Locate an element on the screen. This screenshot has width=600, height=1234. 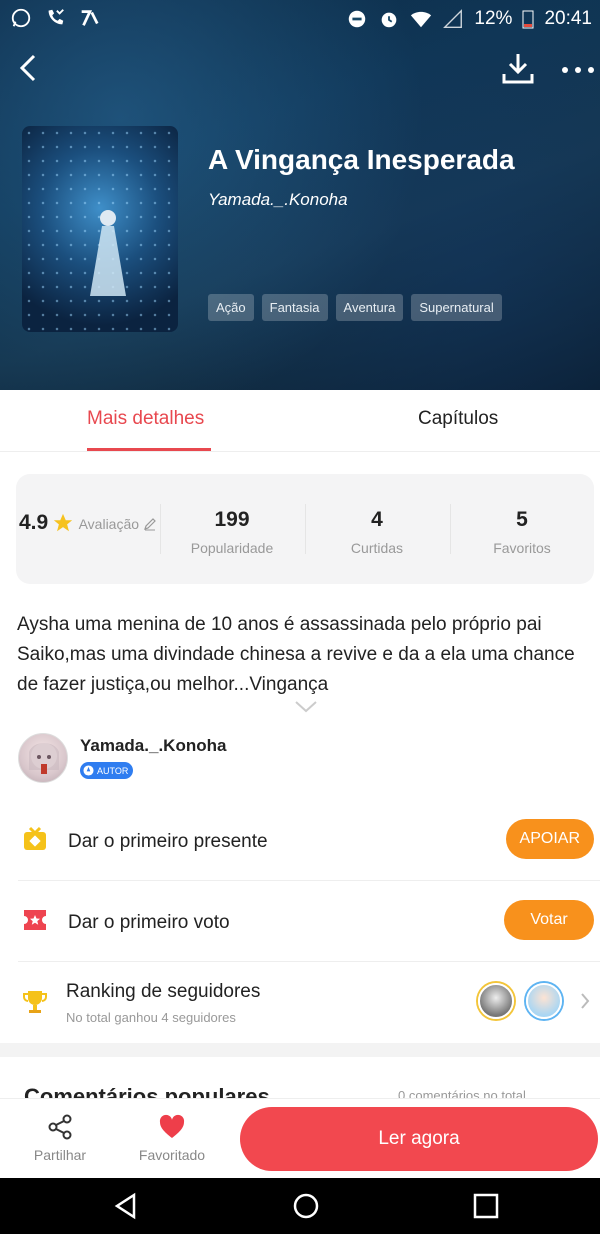
battery-percent: 12% is located at coordinates (493, 18).